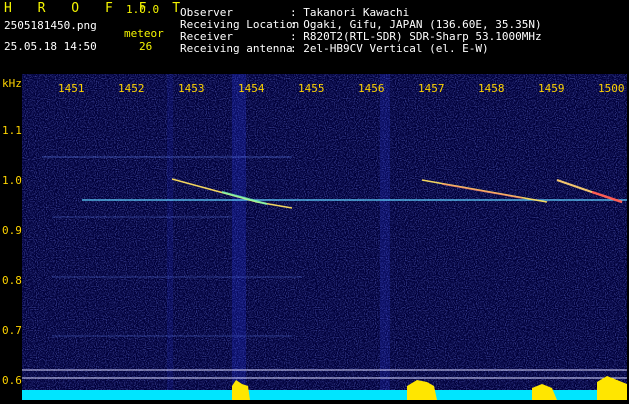 The image size is (629, 404). Describe the element at coordinates (551, 88) in the screenshot. I see `x-tick: 1459` at that location.